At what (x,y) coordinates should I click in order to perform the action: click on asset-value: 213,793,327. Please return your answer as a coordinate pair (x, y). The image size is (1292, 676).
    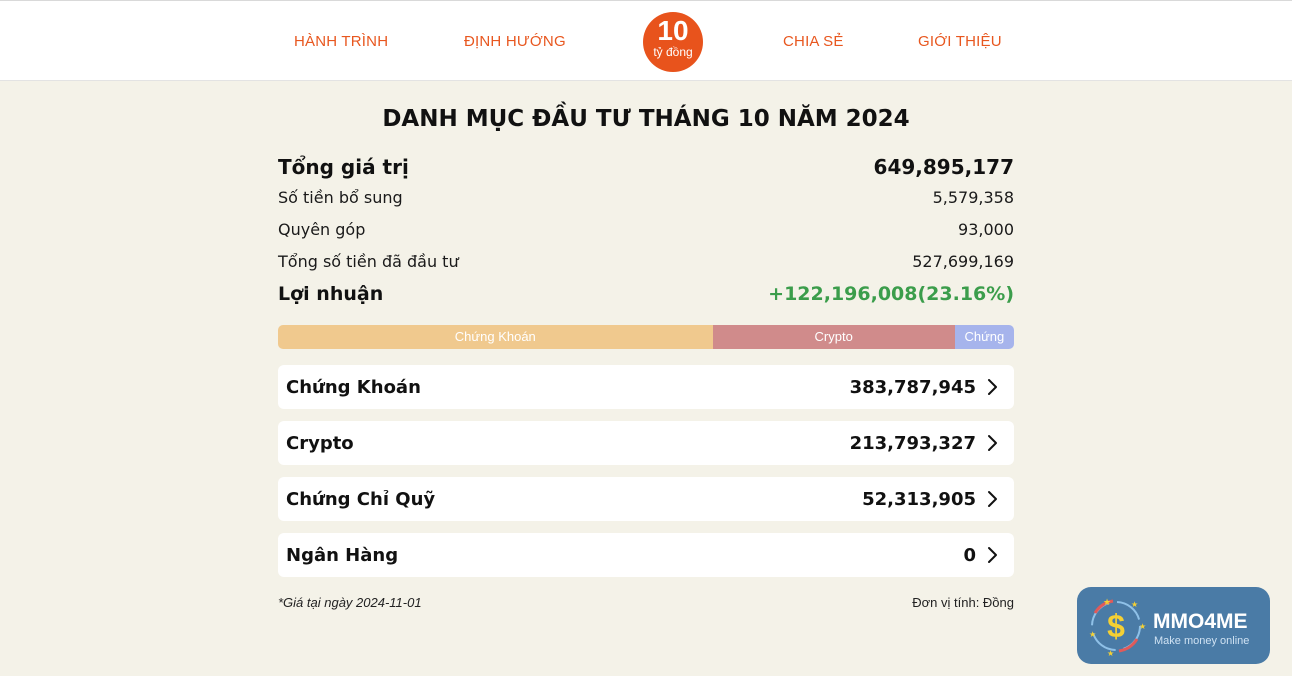
    Looking at the image, I should click on (912, 443).